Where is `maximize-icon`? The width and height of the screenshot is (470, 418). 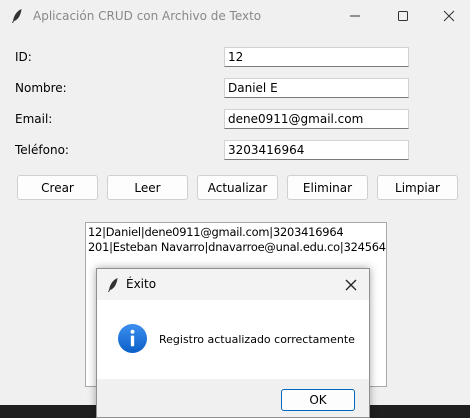 maximize-icon is located at coordinates (403, 16).